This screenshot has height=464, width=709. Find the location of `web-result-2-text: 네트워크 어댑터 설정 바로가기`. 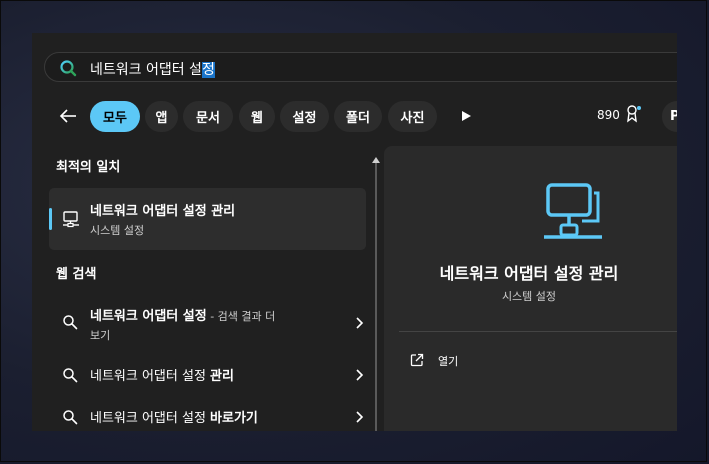

web-result-2-text: 네트워크 어댑터 설정 바로가기 is located at coordinates (174, 416).